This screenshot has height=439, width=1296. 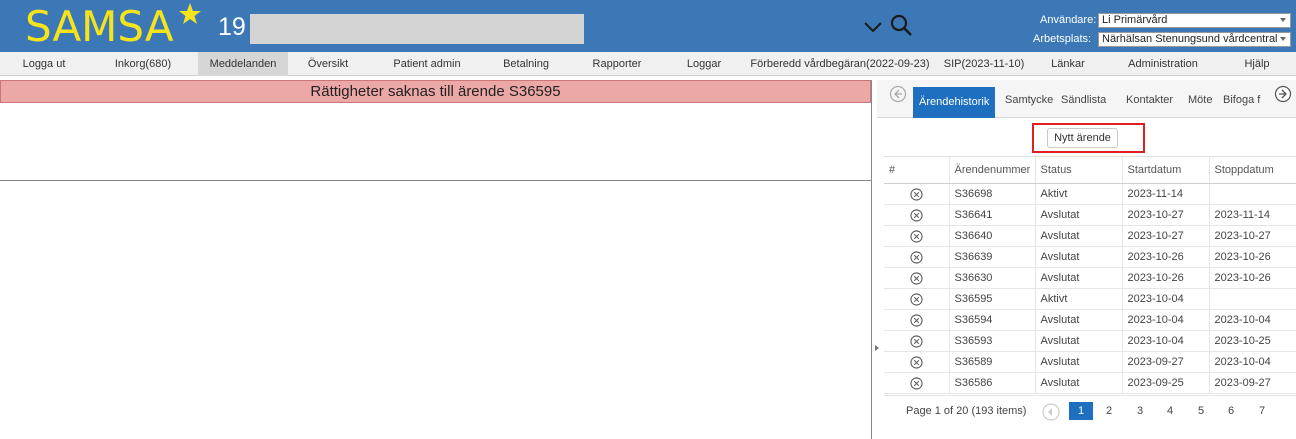 What do you see at coordinates (427, 64) in the screenshot?
I see `nav-patient-admin: Patient admin` at bounding box center [427, 64].